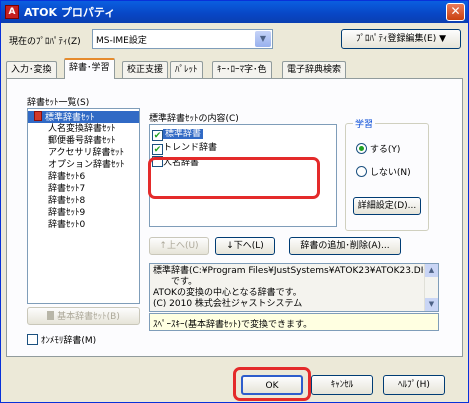 The image size is (469, 403). What do you see at coordinates (455, 12) in the screenshot?
I see `close-button: ✕` at bounding box center [455, 12].